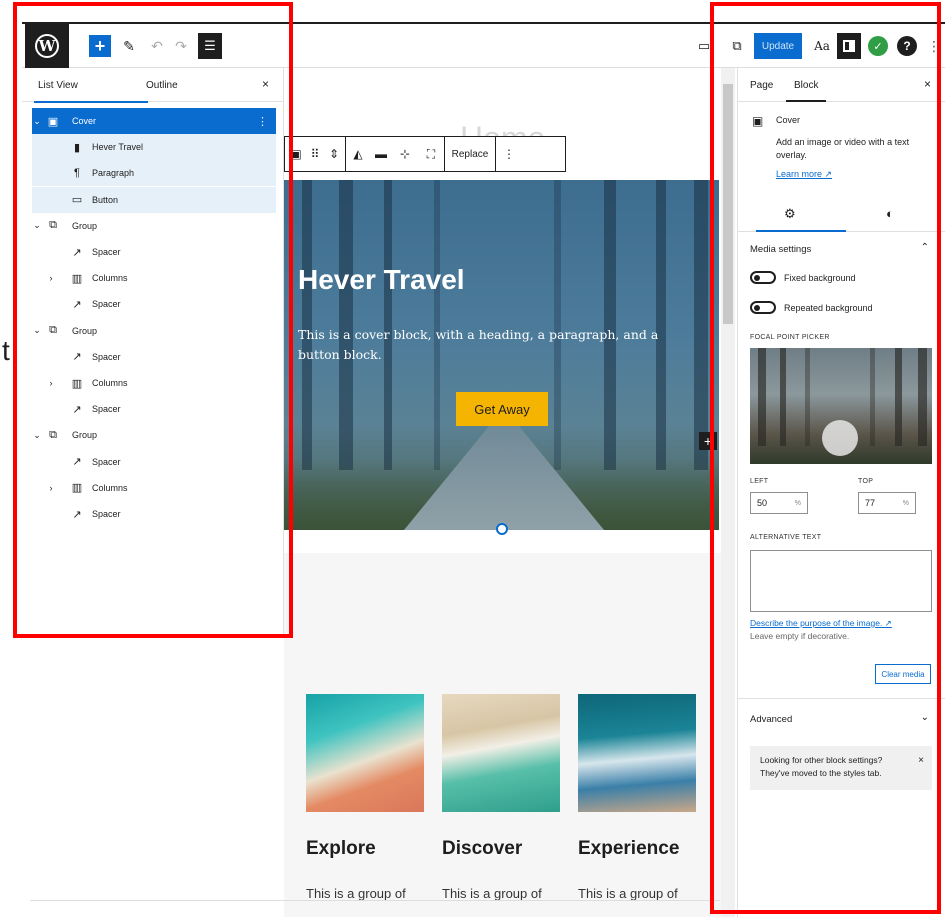  Describe the element at coordinates (381, 154) in the screenshot. I see `content-position-icon: ▬` at that location.